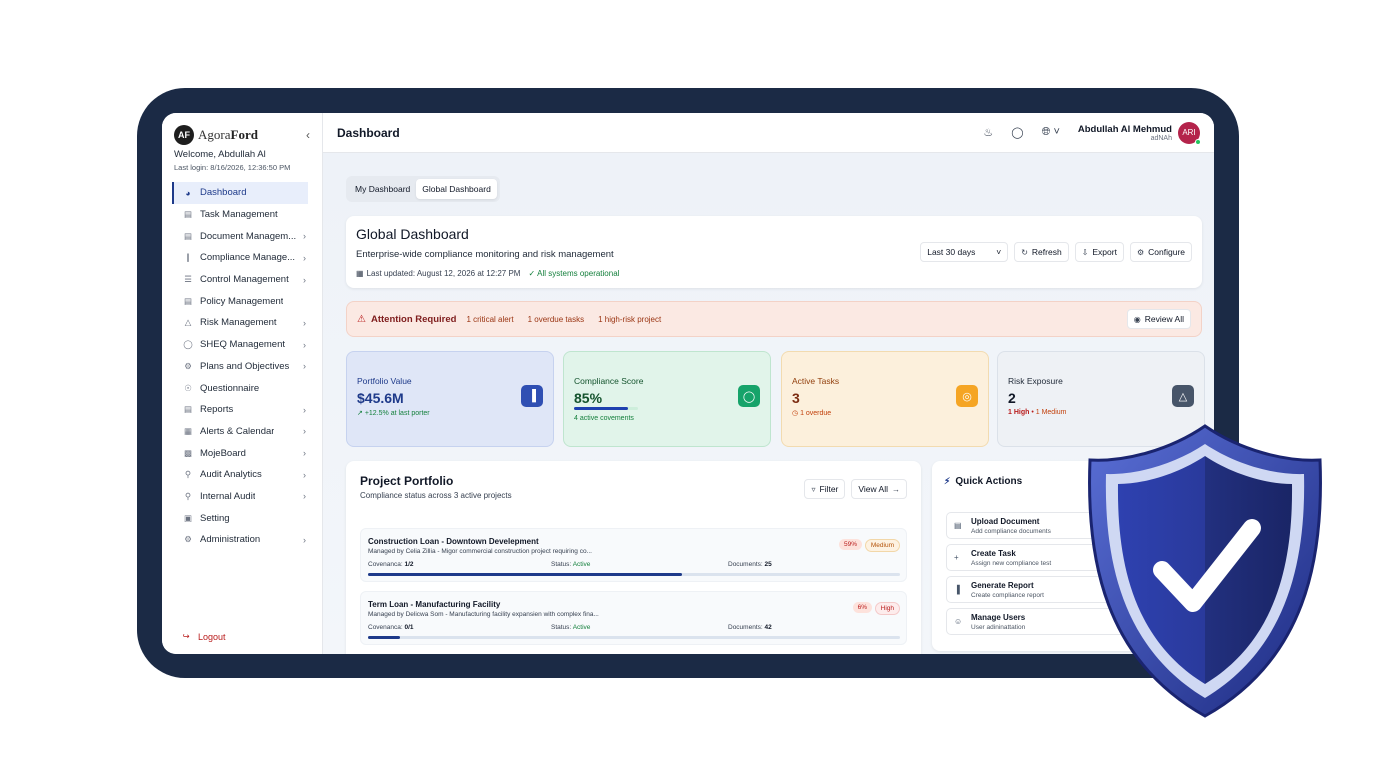 The width and height of the screenshot is (1376, 768). Describe the element at coordinates (1198, 141) in the screenshot. I see `online-status-dot` at that location.